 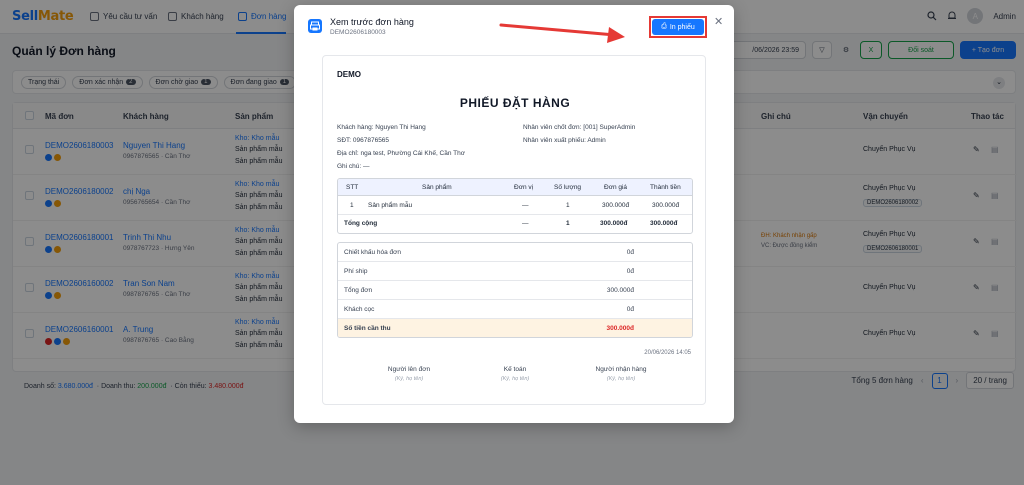 I want to click on print-button: ⎙ In phiếu, so click(x=678, y=27).